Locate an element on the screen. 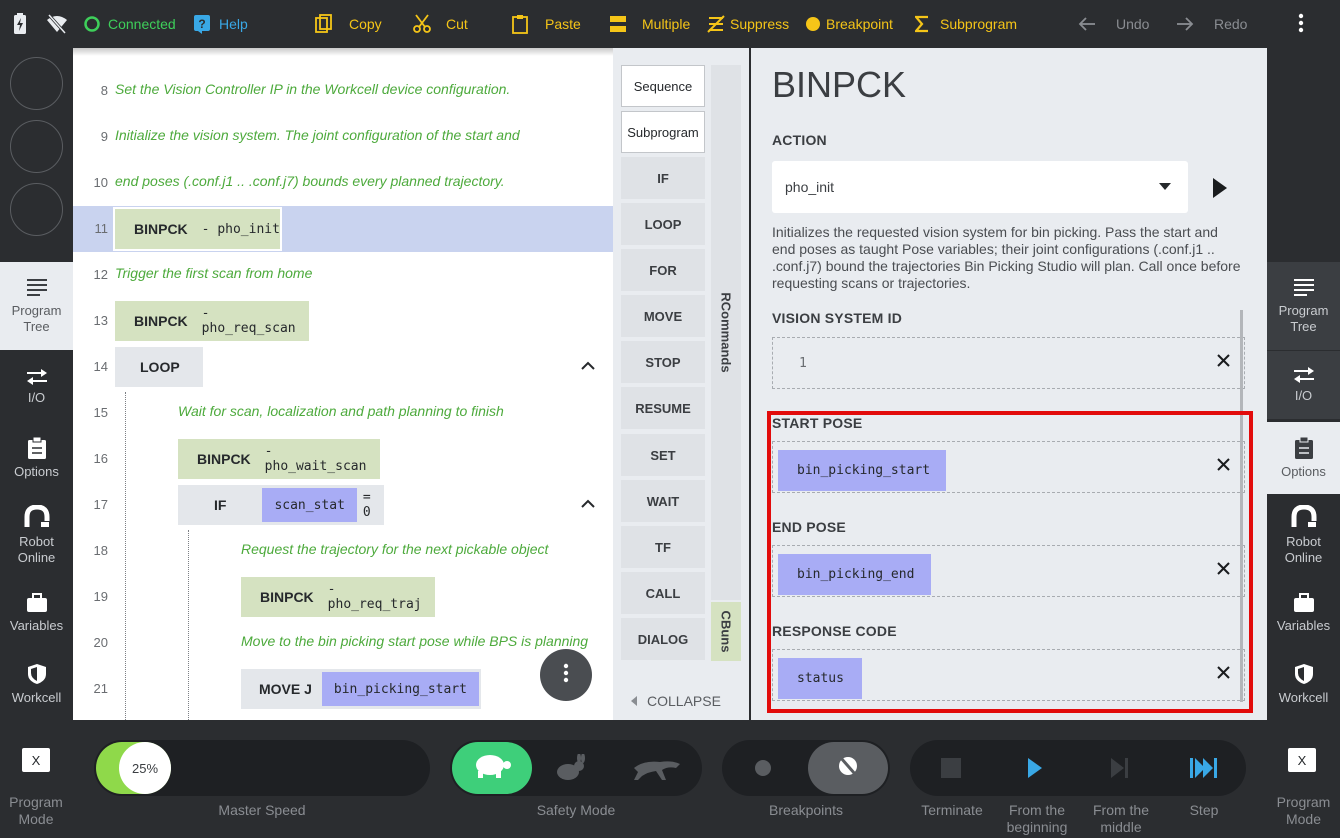  variable-chip: scan_stat is located at coordinates (309, 505).